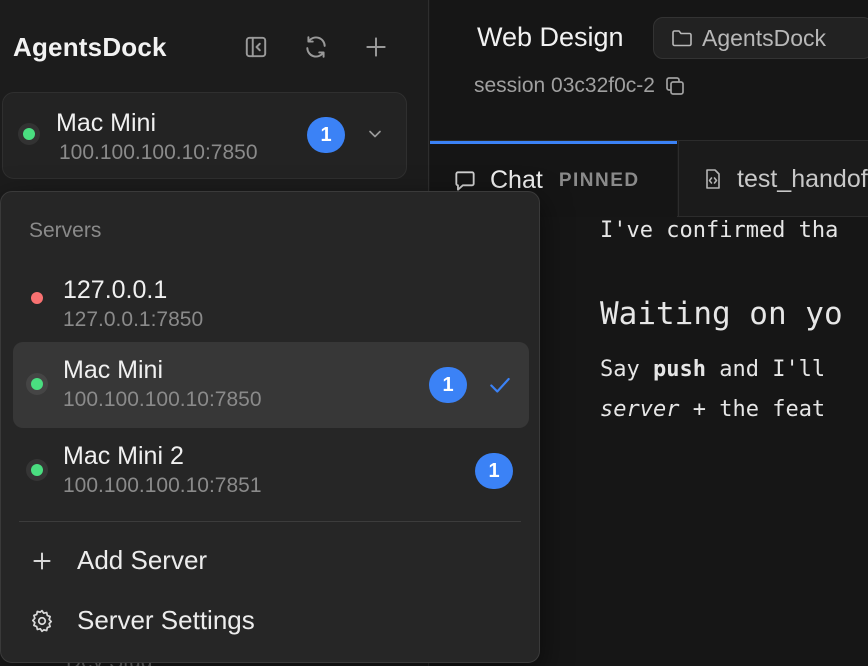 This screenshot has width=868, height=666. Describe the element at coordinates (123, 456) in the screenshot. I see `server-name: Mac Mini 2` at that location.